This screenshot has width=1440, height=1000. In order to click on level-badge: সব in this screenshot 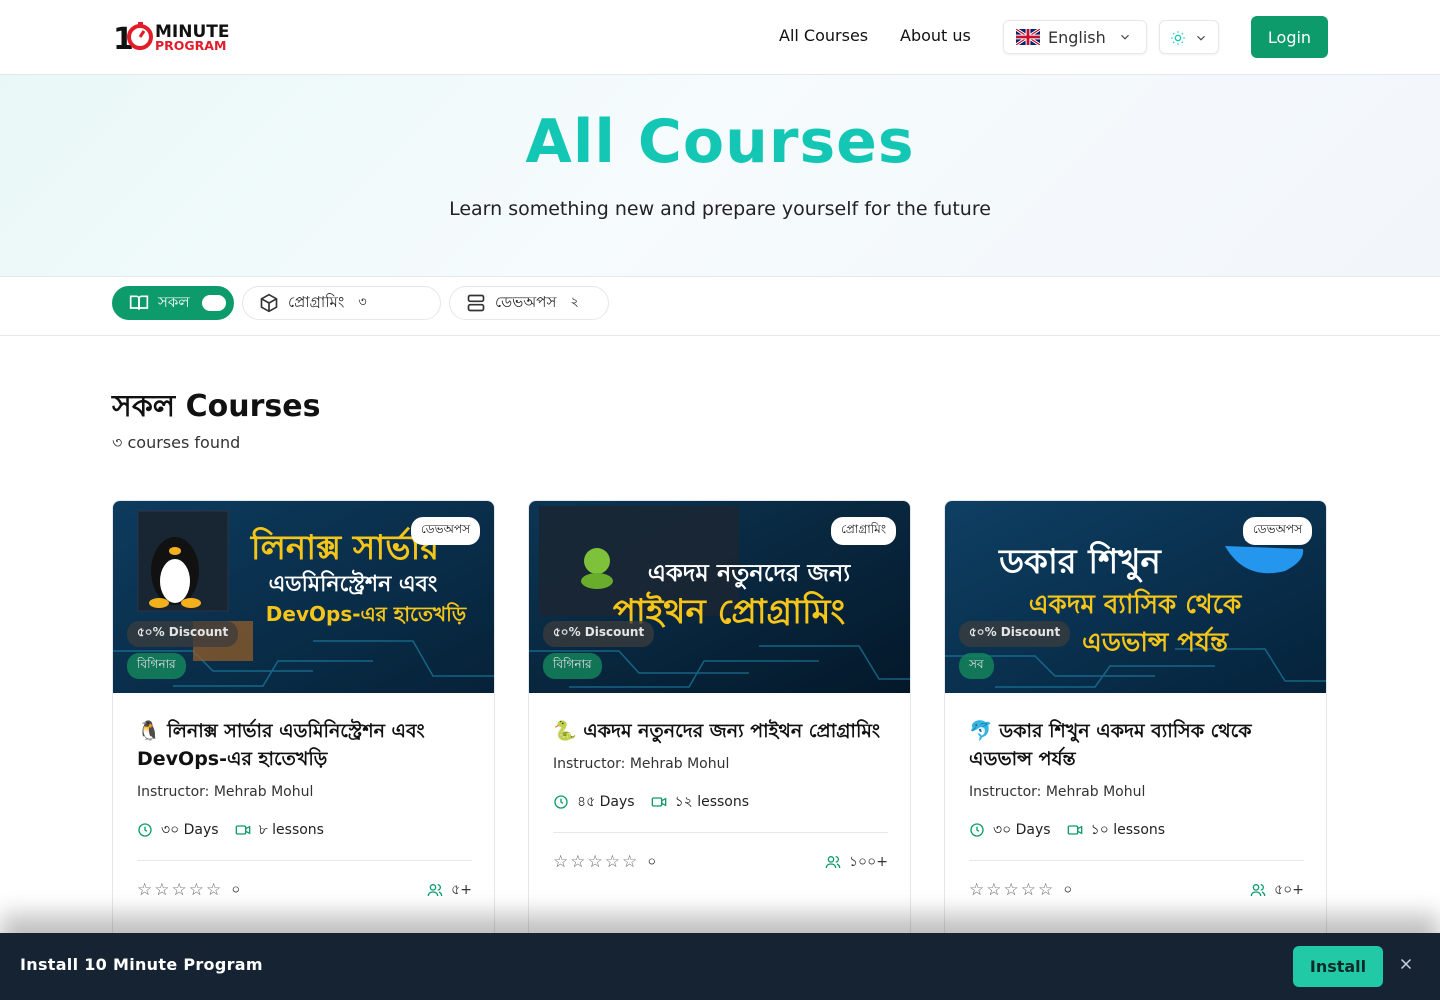, I will do `click(976, 666)`.